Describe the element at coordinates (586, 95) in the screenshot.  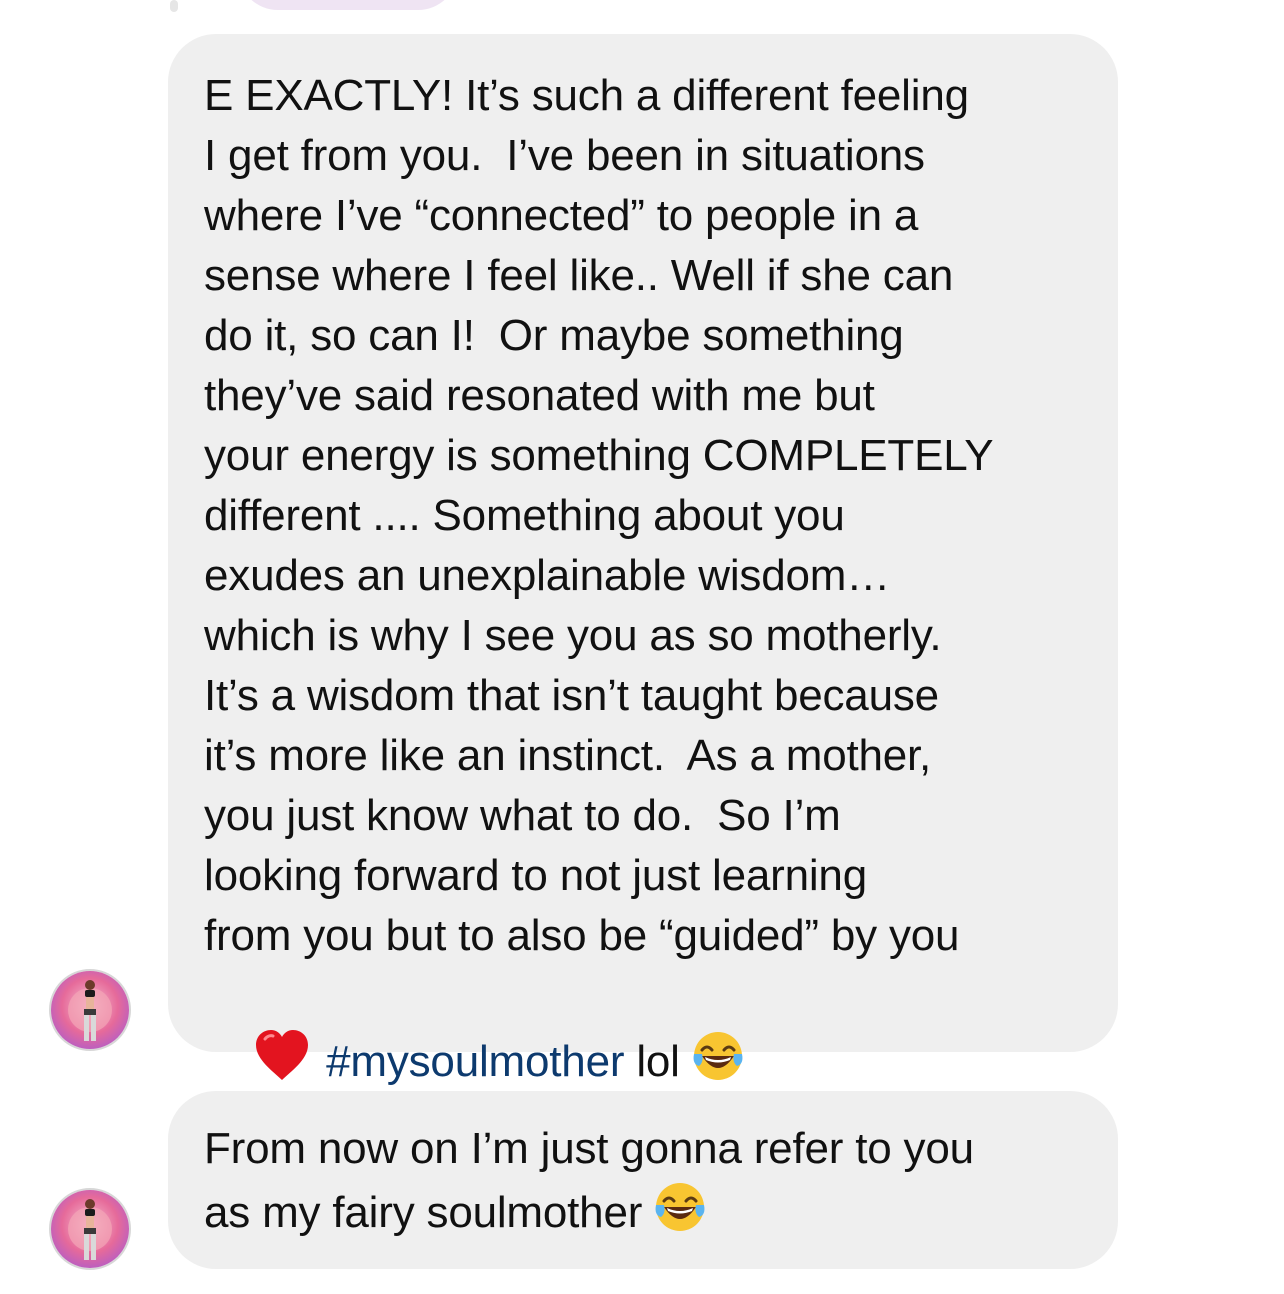
I see `message-line: E EXACTLY! It’s such a different feeling` at that location.